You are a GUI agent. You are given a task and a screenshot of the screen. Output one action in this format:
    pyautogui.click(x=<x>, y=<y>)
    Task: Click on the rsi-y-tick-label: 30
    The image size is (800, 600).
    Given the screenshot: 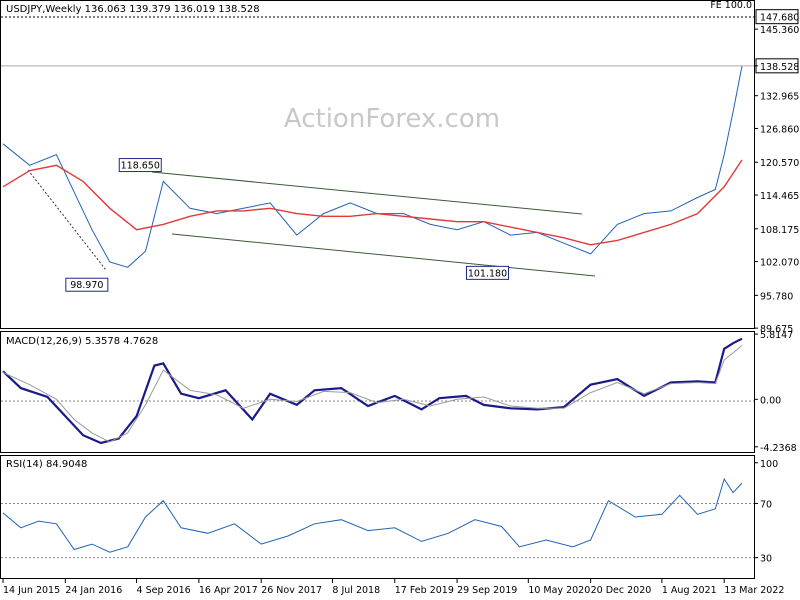 What is the action you would take?
    pyautogui.click(x=766, y=559)
    